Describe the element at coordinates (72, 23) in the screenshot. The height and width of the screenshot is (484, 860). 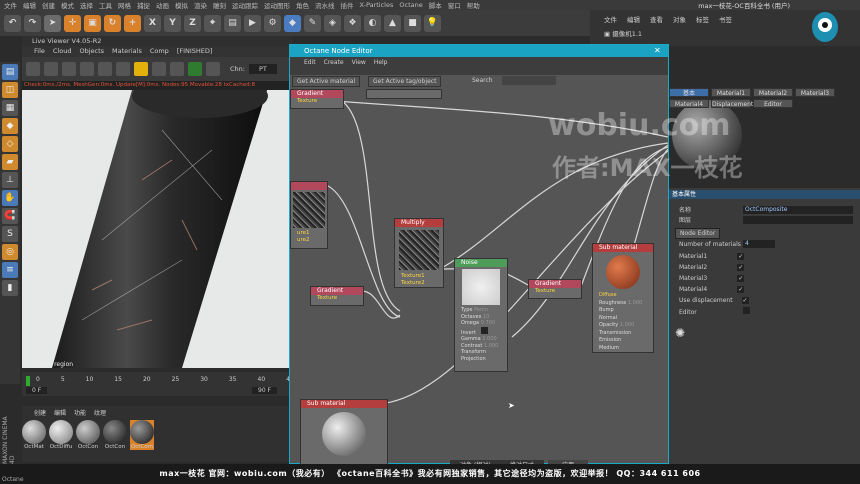
I see `move-icon: ✛` at that location.